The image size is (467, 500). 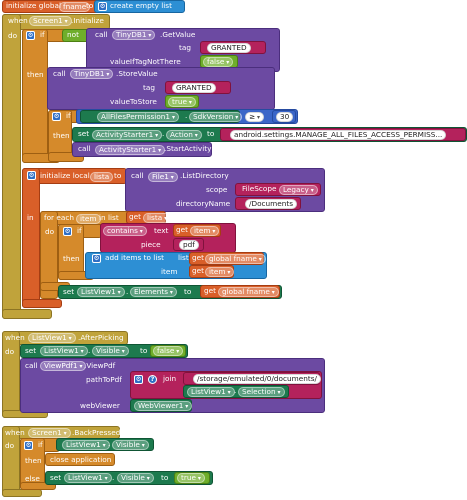 I want to click on number-field: 30, so click(x=285, y=116).